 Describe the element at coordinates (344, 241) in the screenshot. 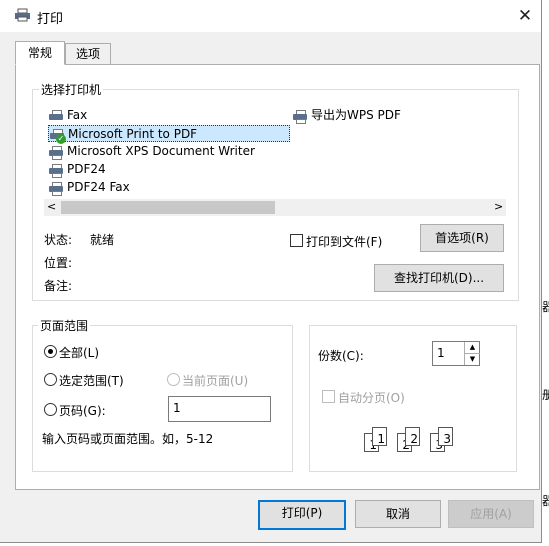

I see `print-to-file-label: 打印到文件(F)` at that location.